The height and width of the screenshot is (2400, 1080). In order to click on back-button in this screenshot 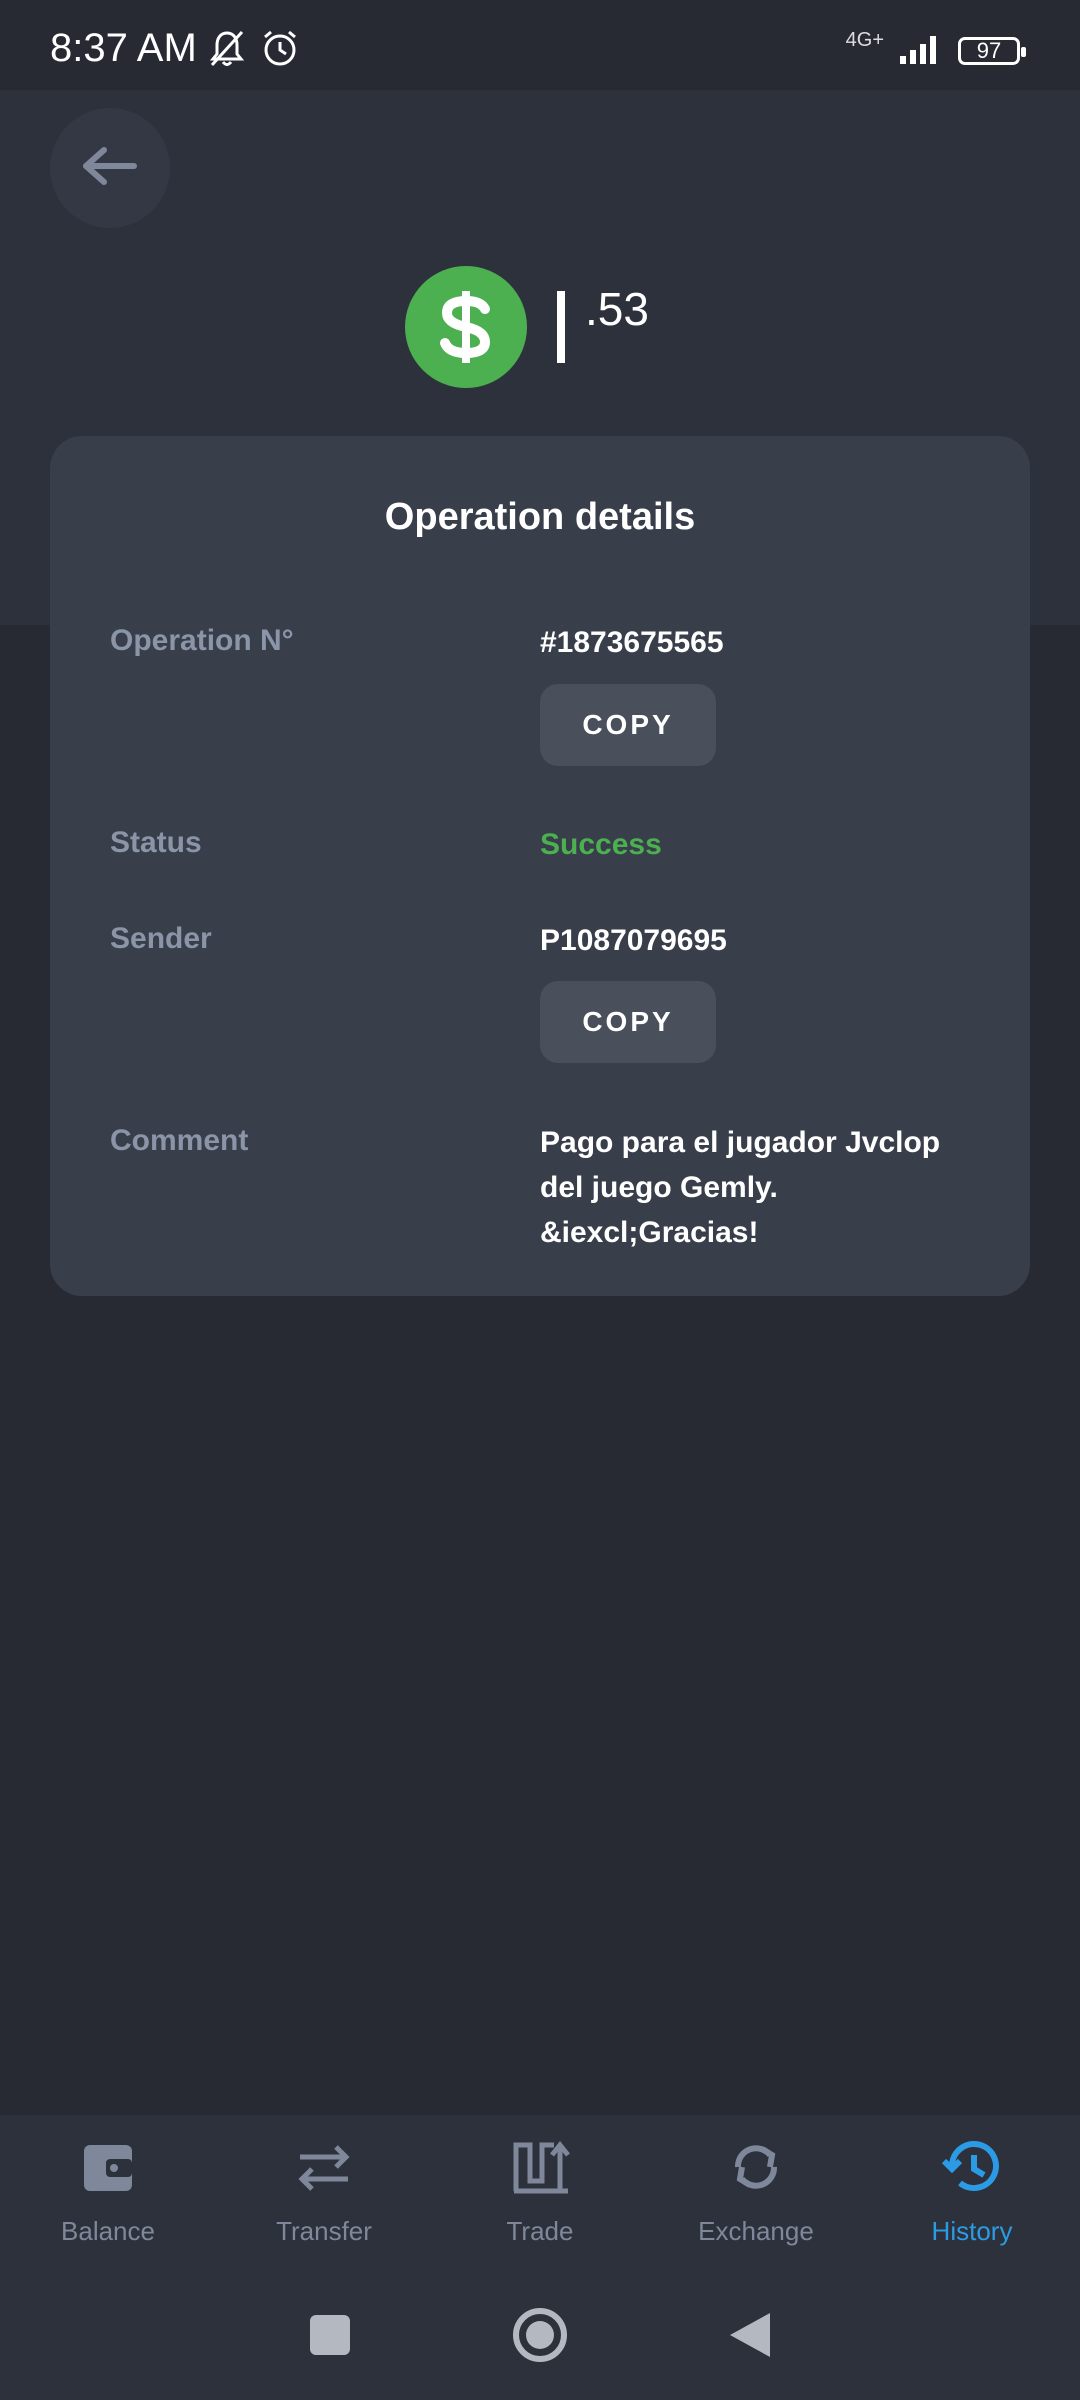, I will do `click(110, 168)`.